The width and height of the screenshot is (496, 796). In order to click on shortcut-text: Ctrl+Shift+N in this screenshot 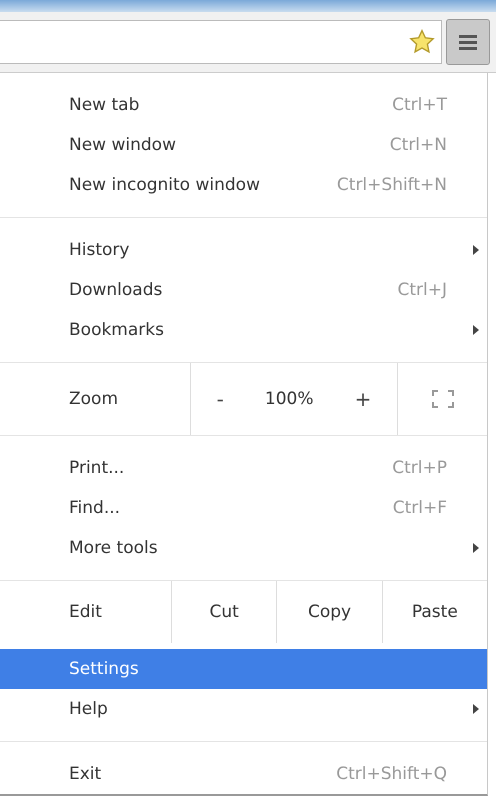, I will do `click(391, 185)`.